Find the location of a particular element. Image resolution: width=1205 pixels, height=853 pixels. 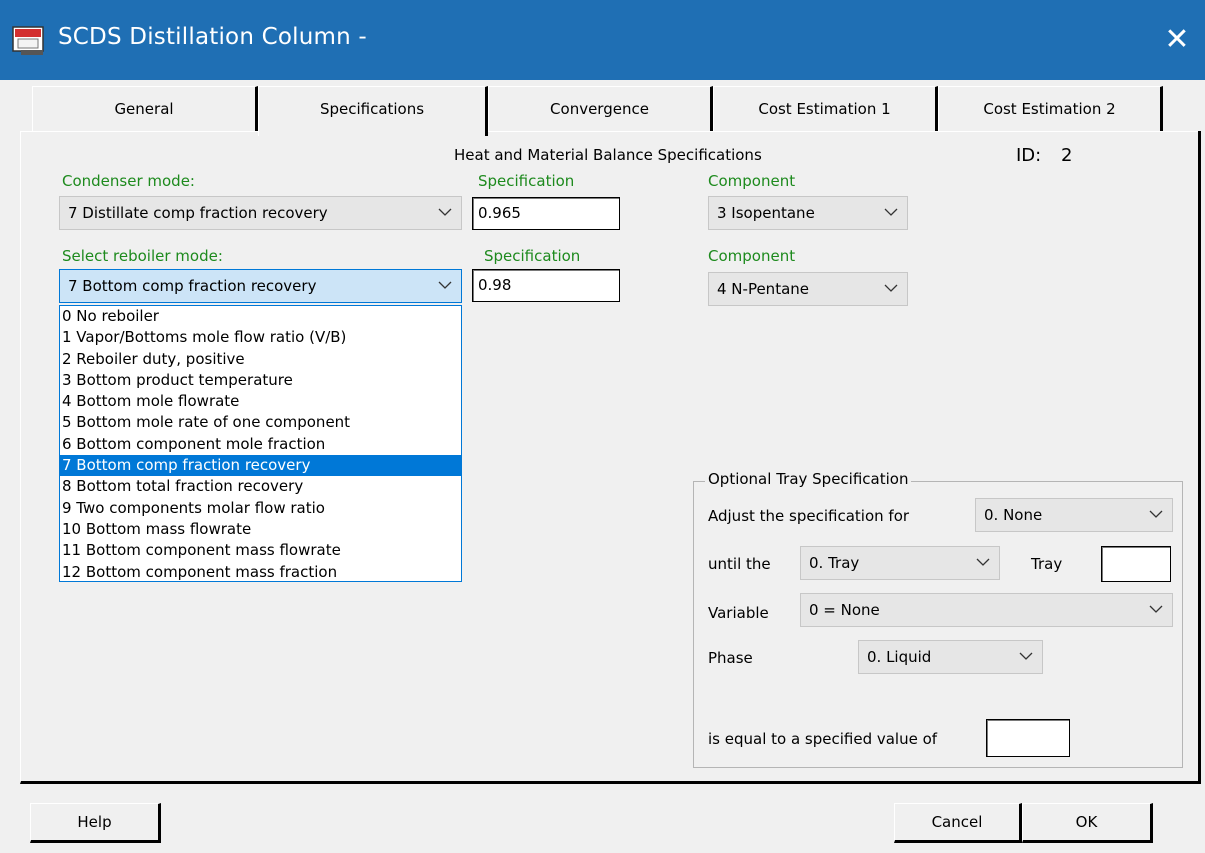

tab-convergence: Convergence is located at coordinates (600, 109).